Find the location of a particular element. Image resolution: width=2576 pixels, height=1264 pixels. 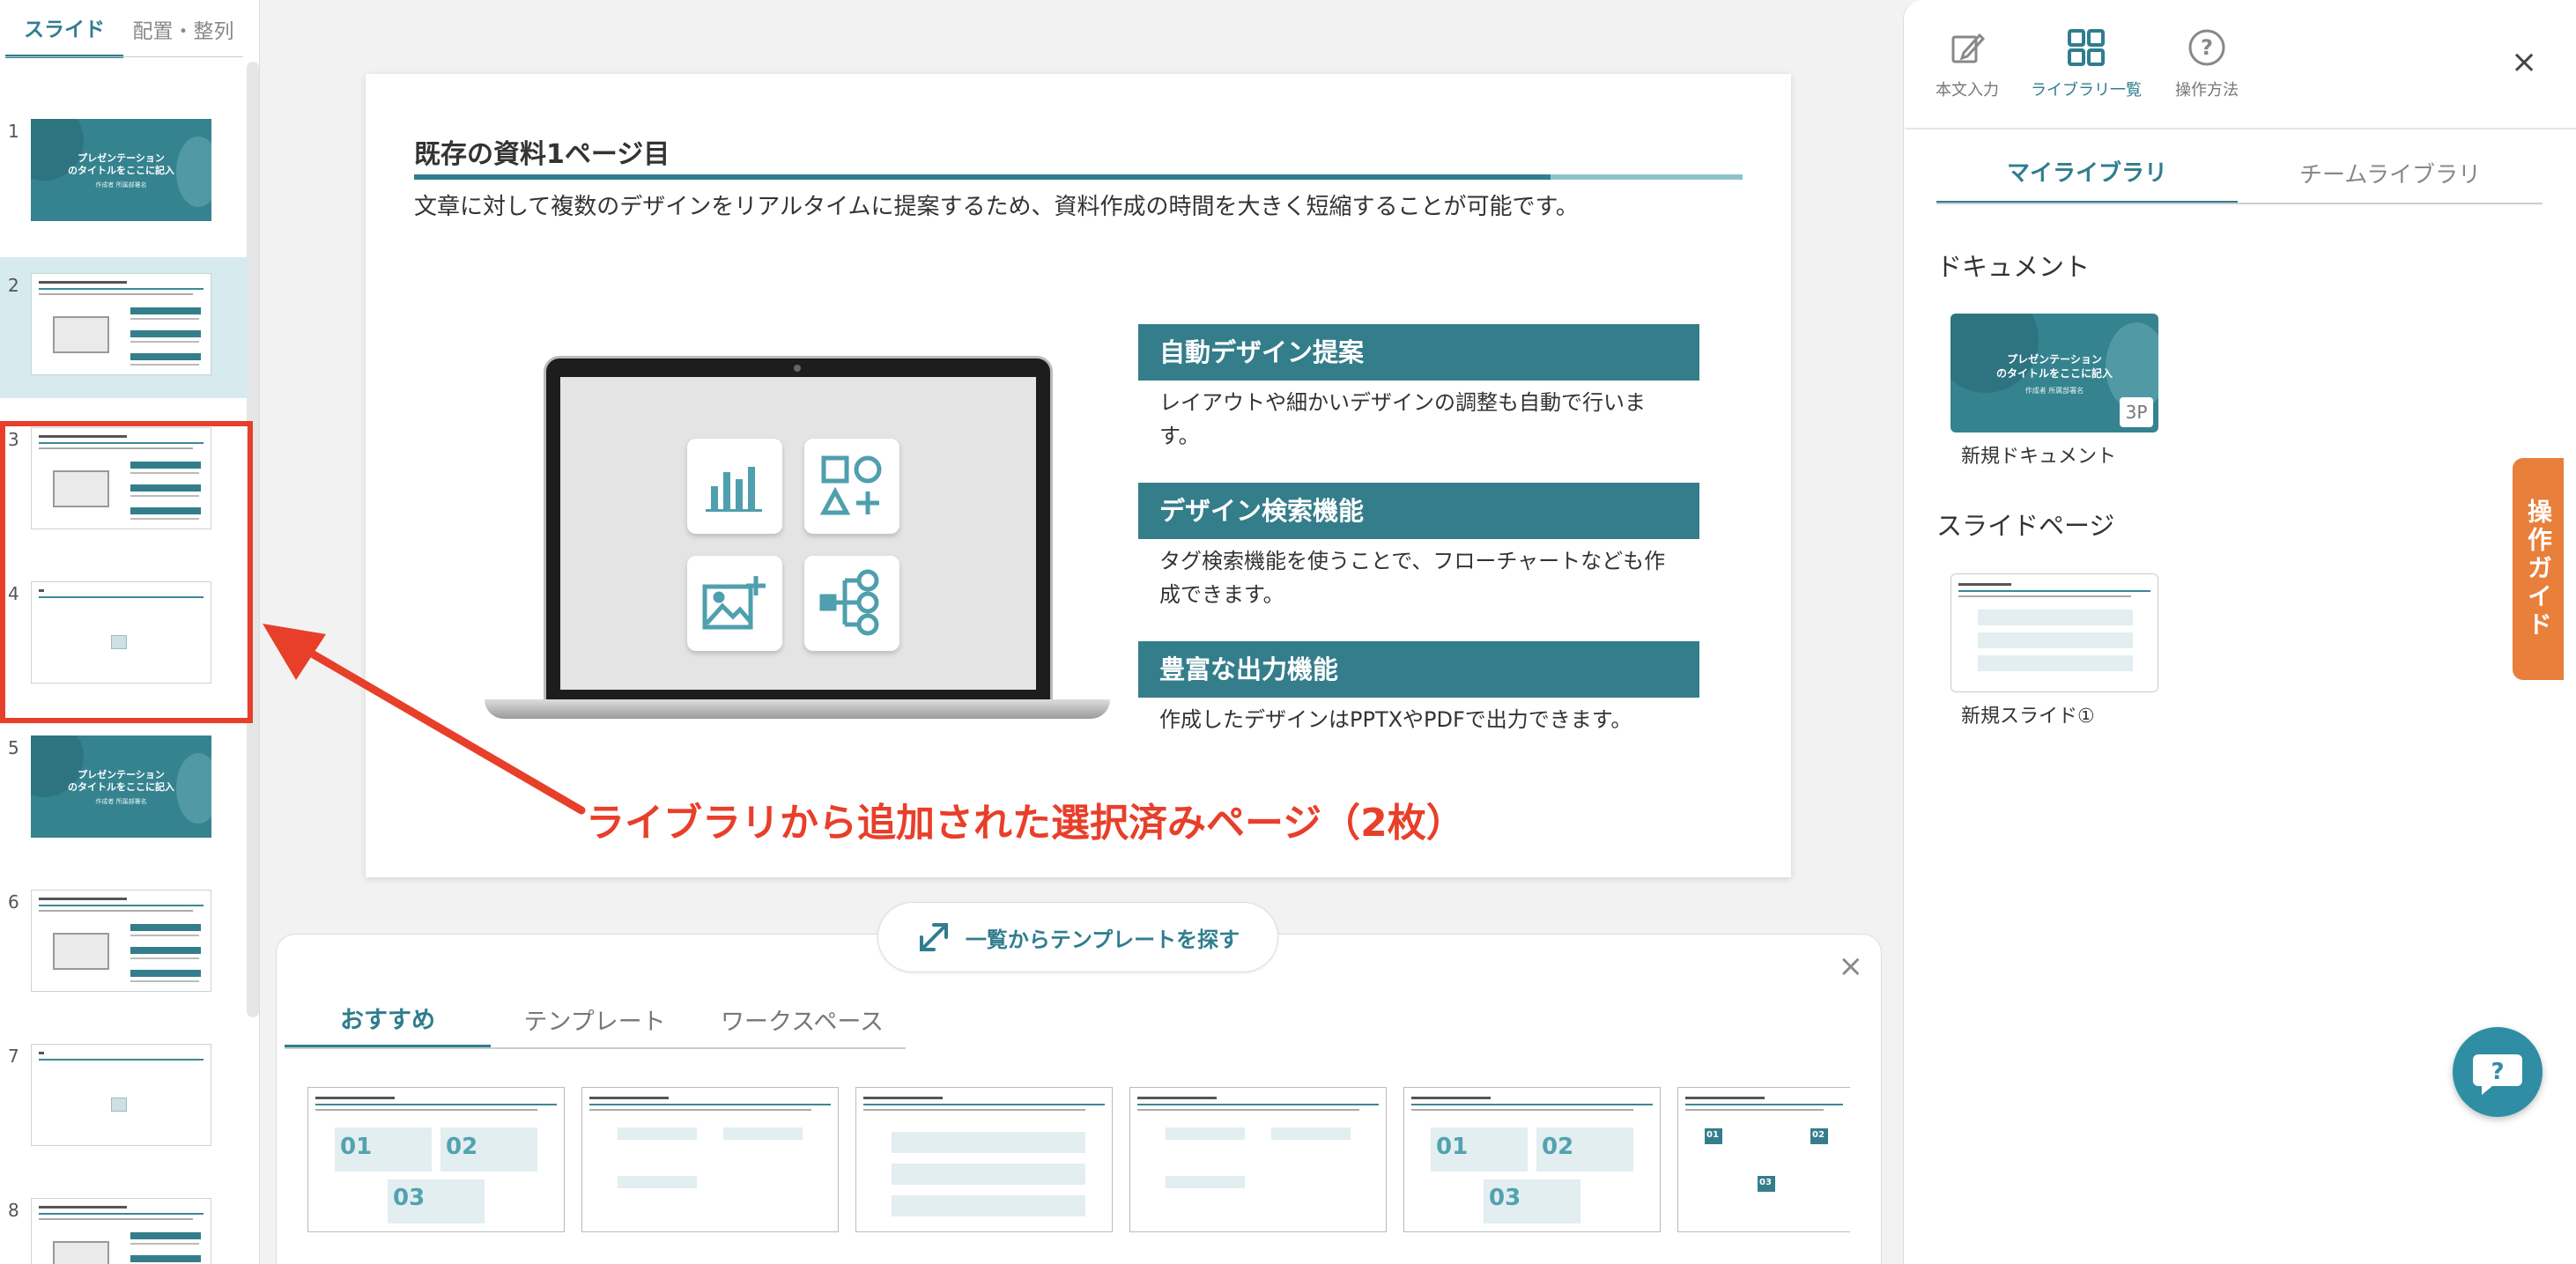

how-to-button: ? 操作方法 is located at coordinates (2207, 66).